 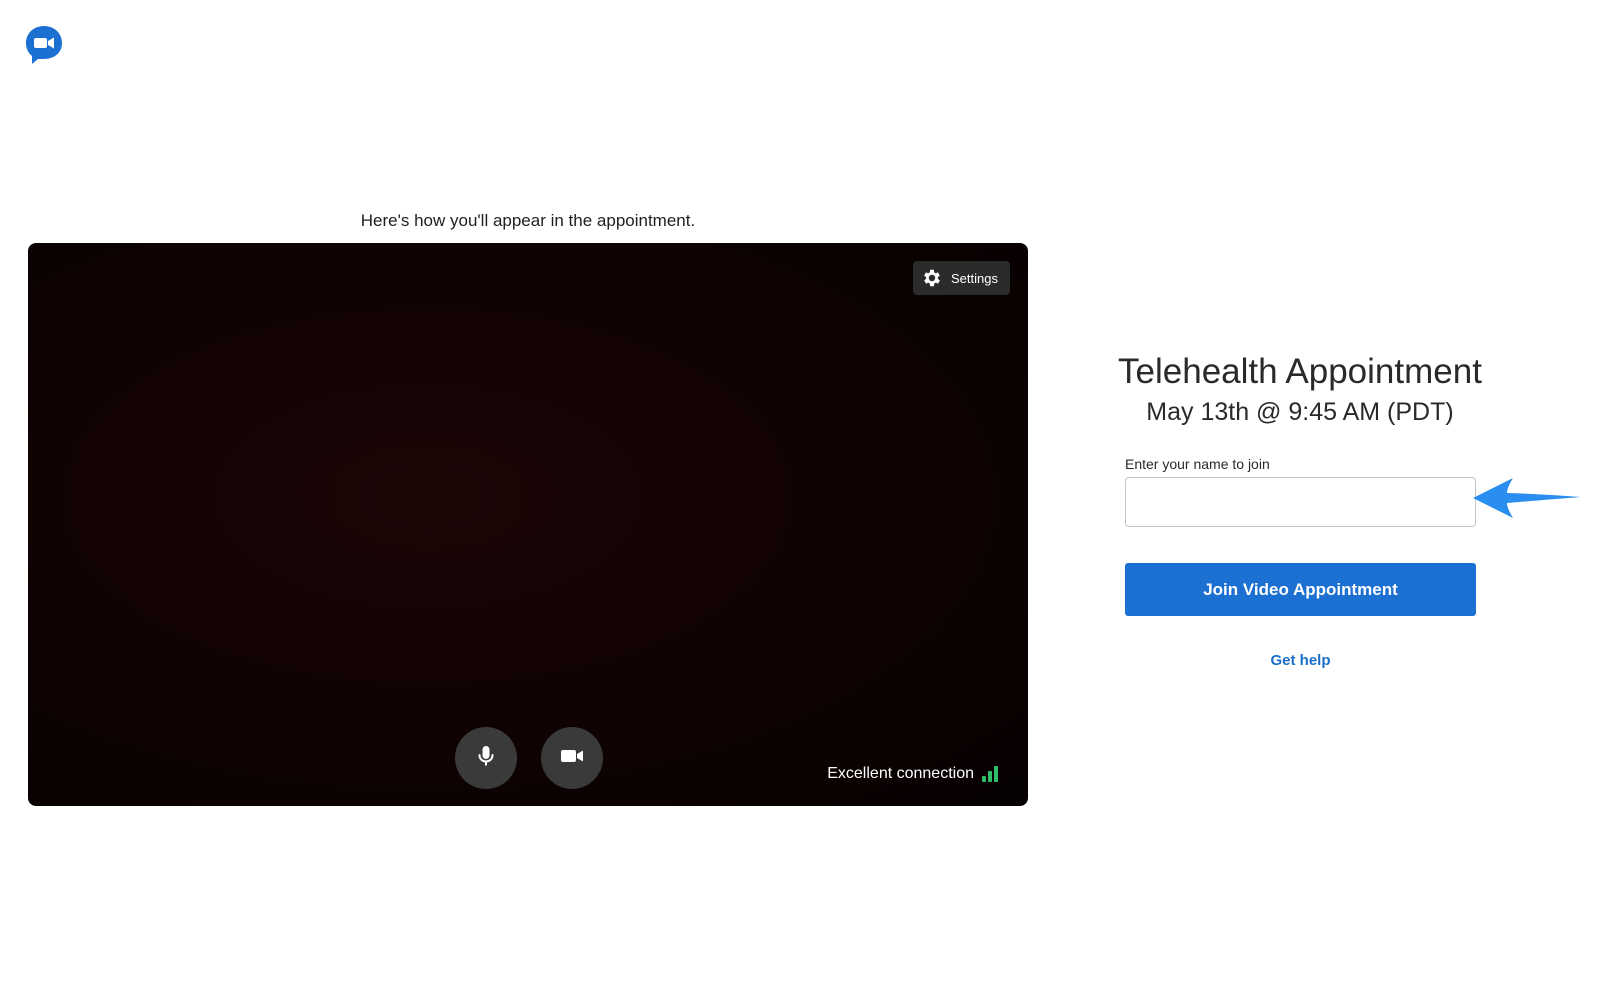 I want to click on microphone-icon, so click(x=486, y=758).